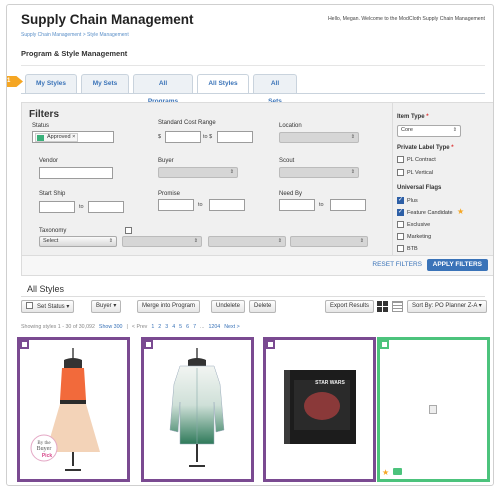 The width and height of the screenshot is (500, 490). What do you see at coordinates (400, 224) in the screenshot?
I see `exclusive-checkbox` at bounding box center [400, 224].